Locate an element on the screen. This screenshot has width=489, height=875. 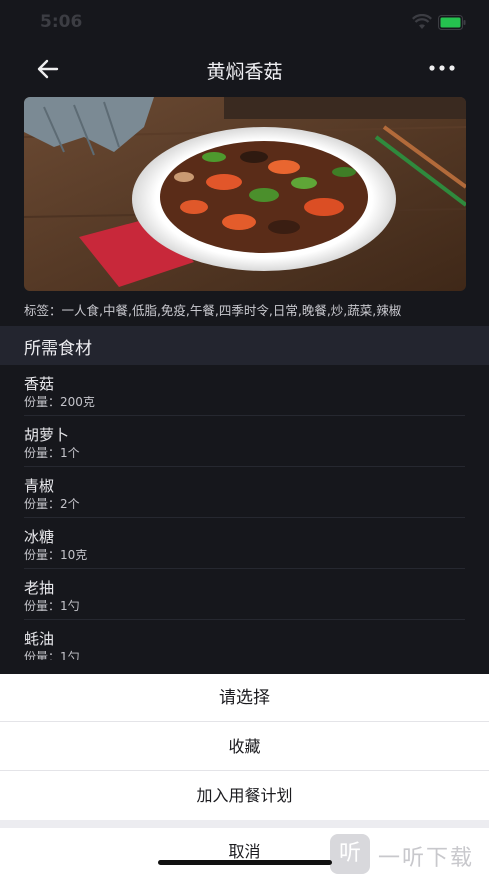
list-item: 青椒 份量：2个 is located at coordinates (244, 492).